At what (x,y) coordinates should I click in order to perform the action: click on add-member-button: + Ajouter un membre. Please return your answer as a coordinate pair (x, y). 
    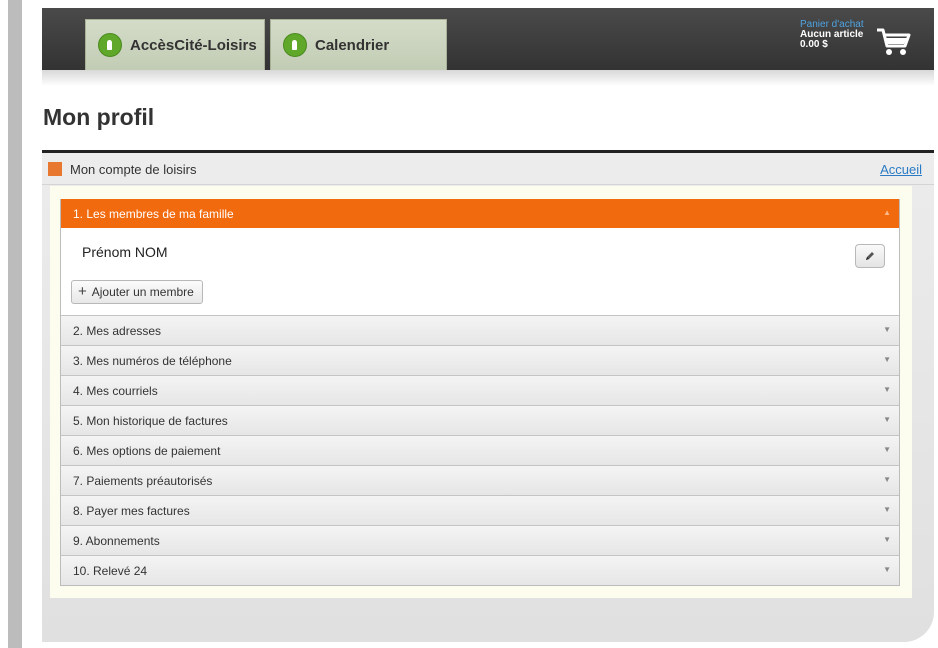
    Looking at the image, I should click on (137, 292).